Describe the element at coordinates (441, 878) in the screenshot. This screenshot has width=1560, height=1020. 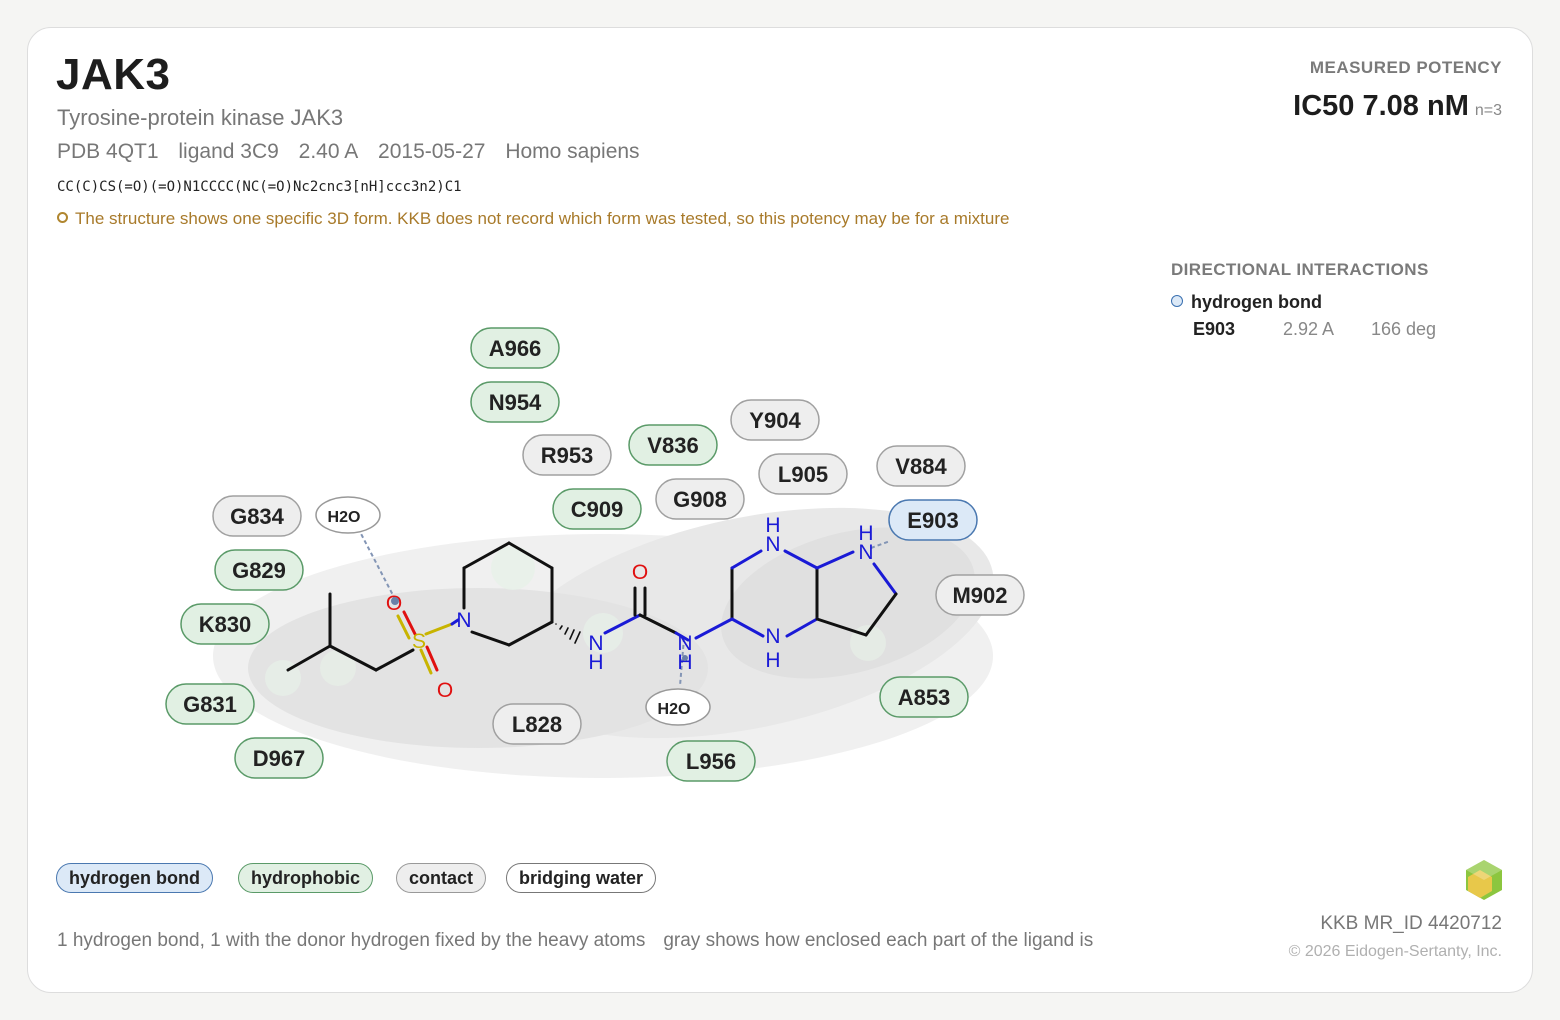
I see `legend-contact: contact` at that location.